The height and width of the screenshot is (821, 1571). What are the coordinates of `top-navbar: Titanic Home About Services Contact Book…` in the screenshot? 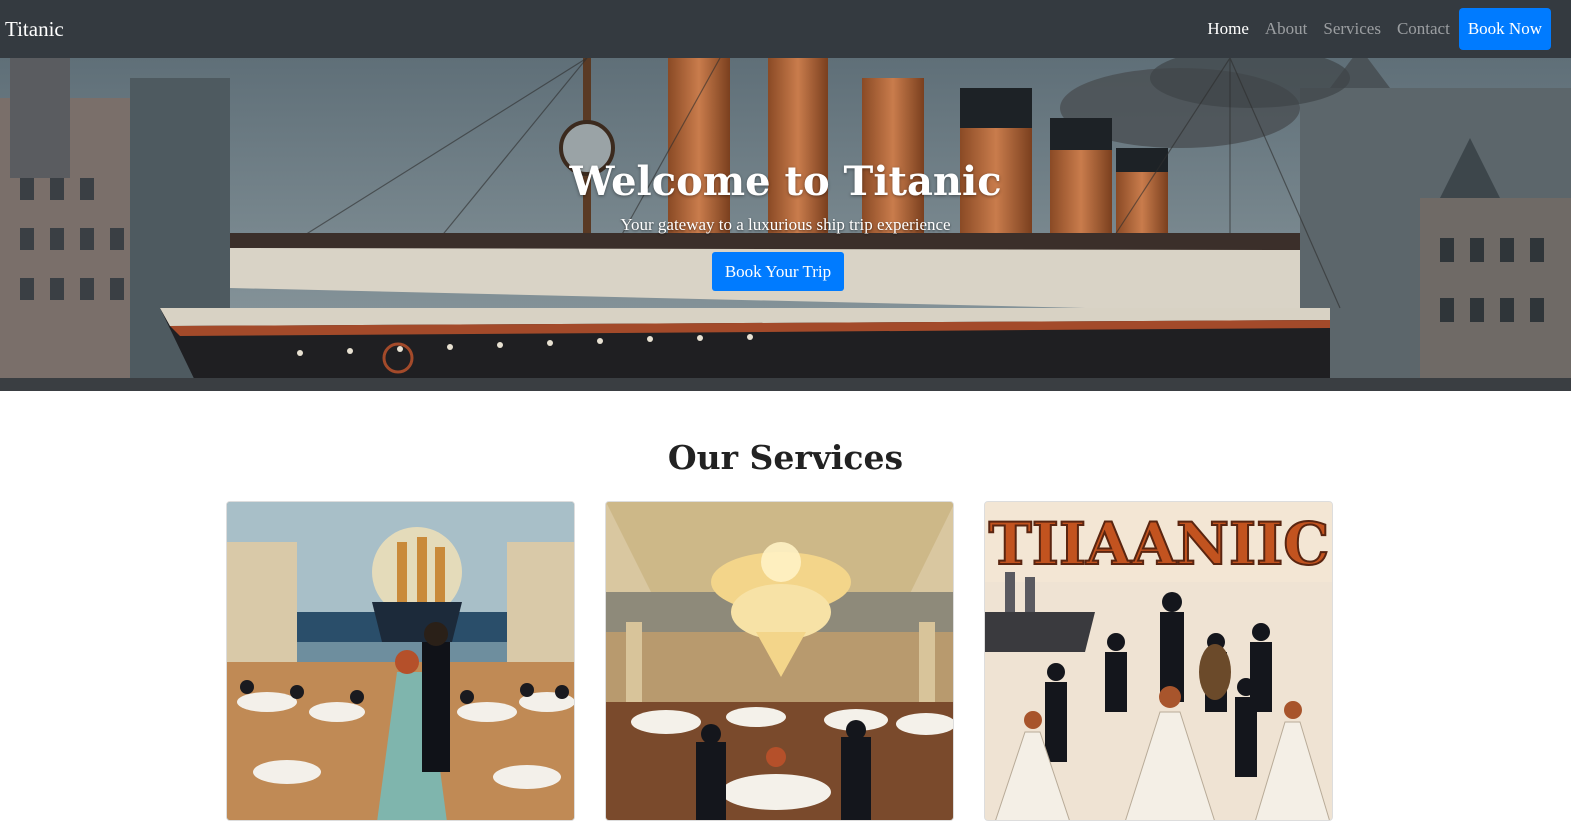 It's located at (785, 29).